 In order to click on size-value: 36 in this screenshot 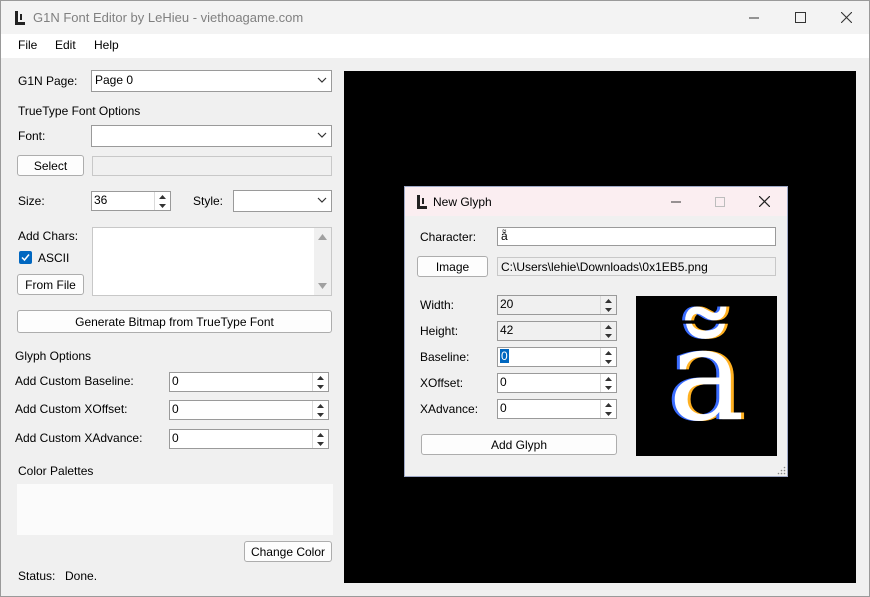, I will do `click(101, 200)`.